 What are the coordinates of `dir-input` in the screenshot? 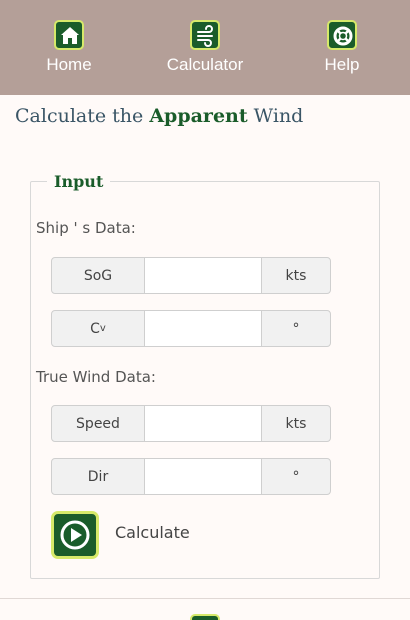 It's located at (203, 476).